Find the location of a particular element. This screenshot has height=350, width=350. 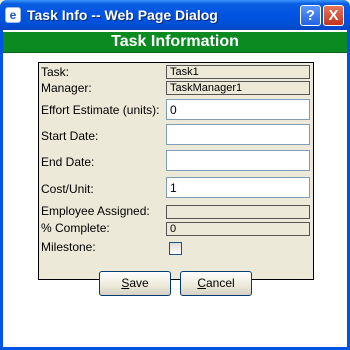

cancel-label-rest: ancel is located at coordinates (220, 283).